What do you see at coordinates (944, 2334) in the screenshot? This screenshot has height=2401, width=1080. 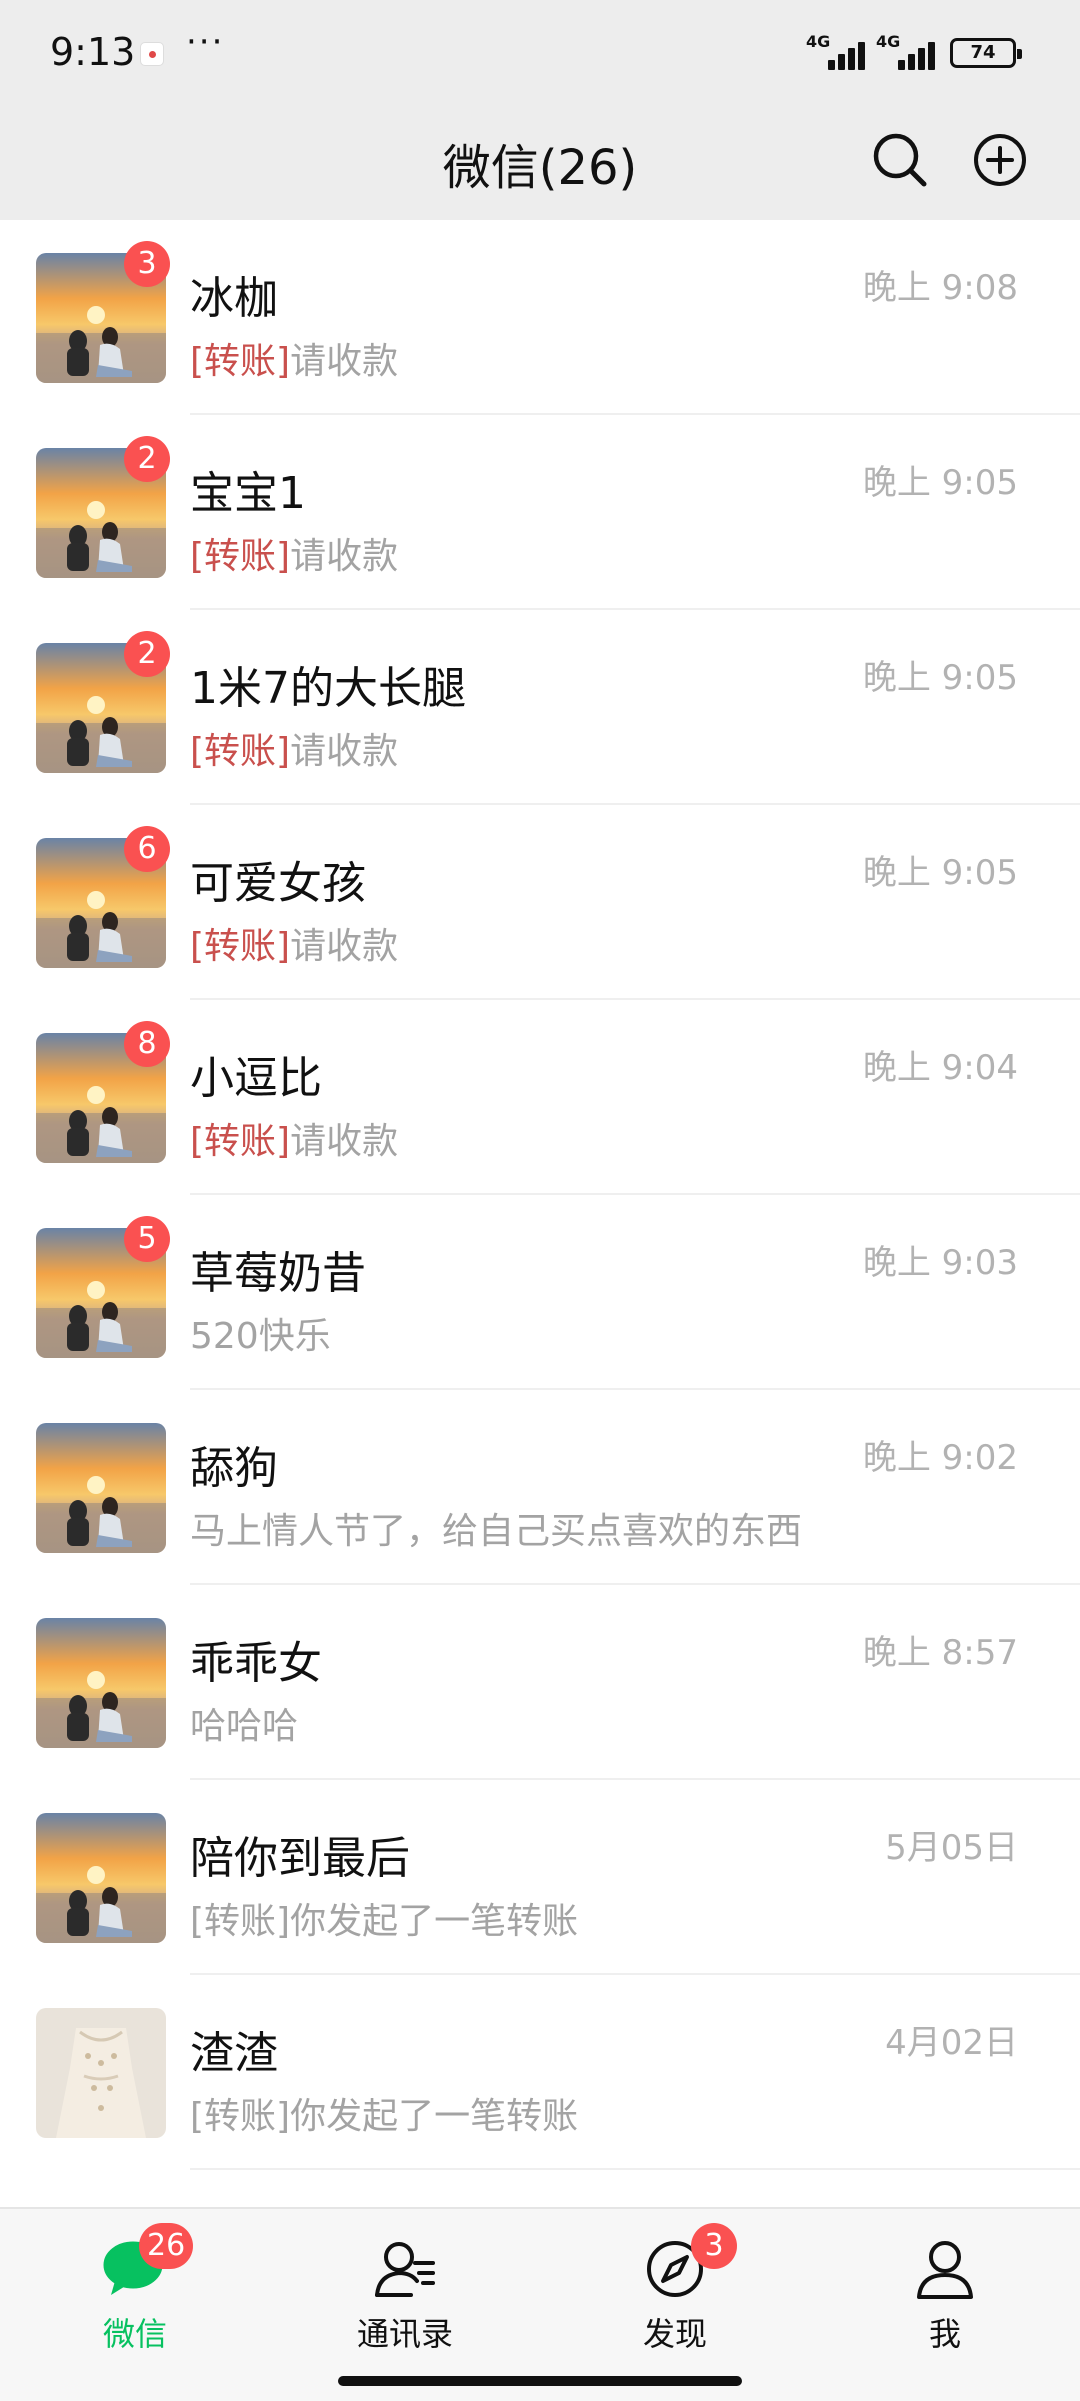 I see `tab-label: 我` at bounding box center [944, 2334].